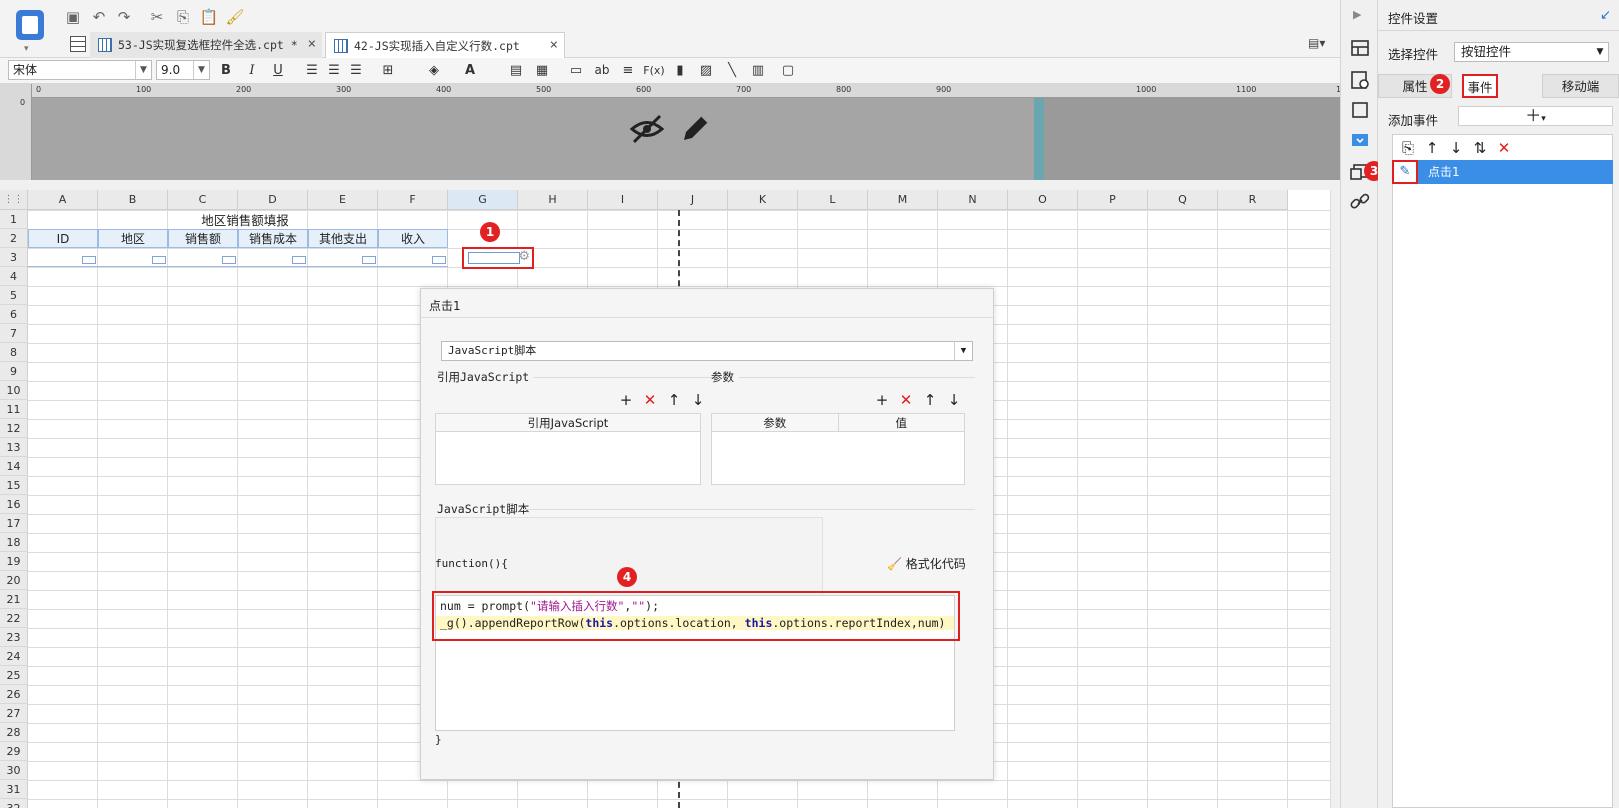 Image resolution: width=1619 pixels, height=808 pixels. I want to click on row-header: 10, so click(14, 390).